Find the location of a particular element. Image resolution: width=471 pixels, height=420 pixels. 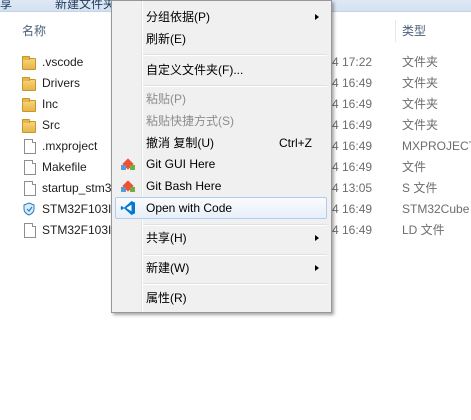

menu-item-group-by: 分组依据(P) is located at coordinates (221, 17).